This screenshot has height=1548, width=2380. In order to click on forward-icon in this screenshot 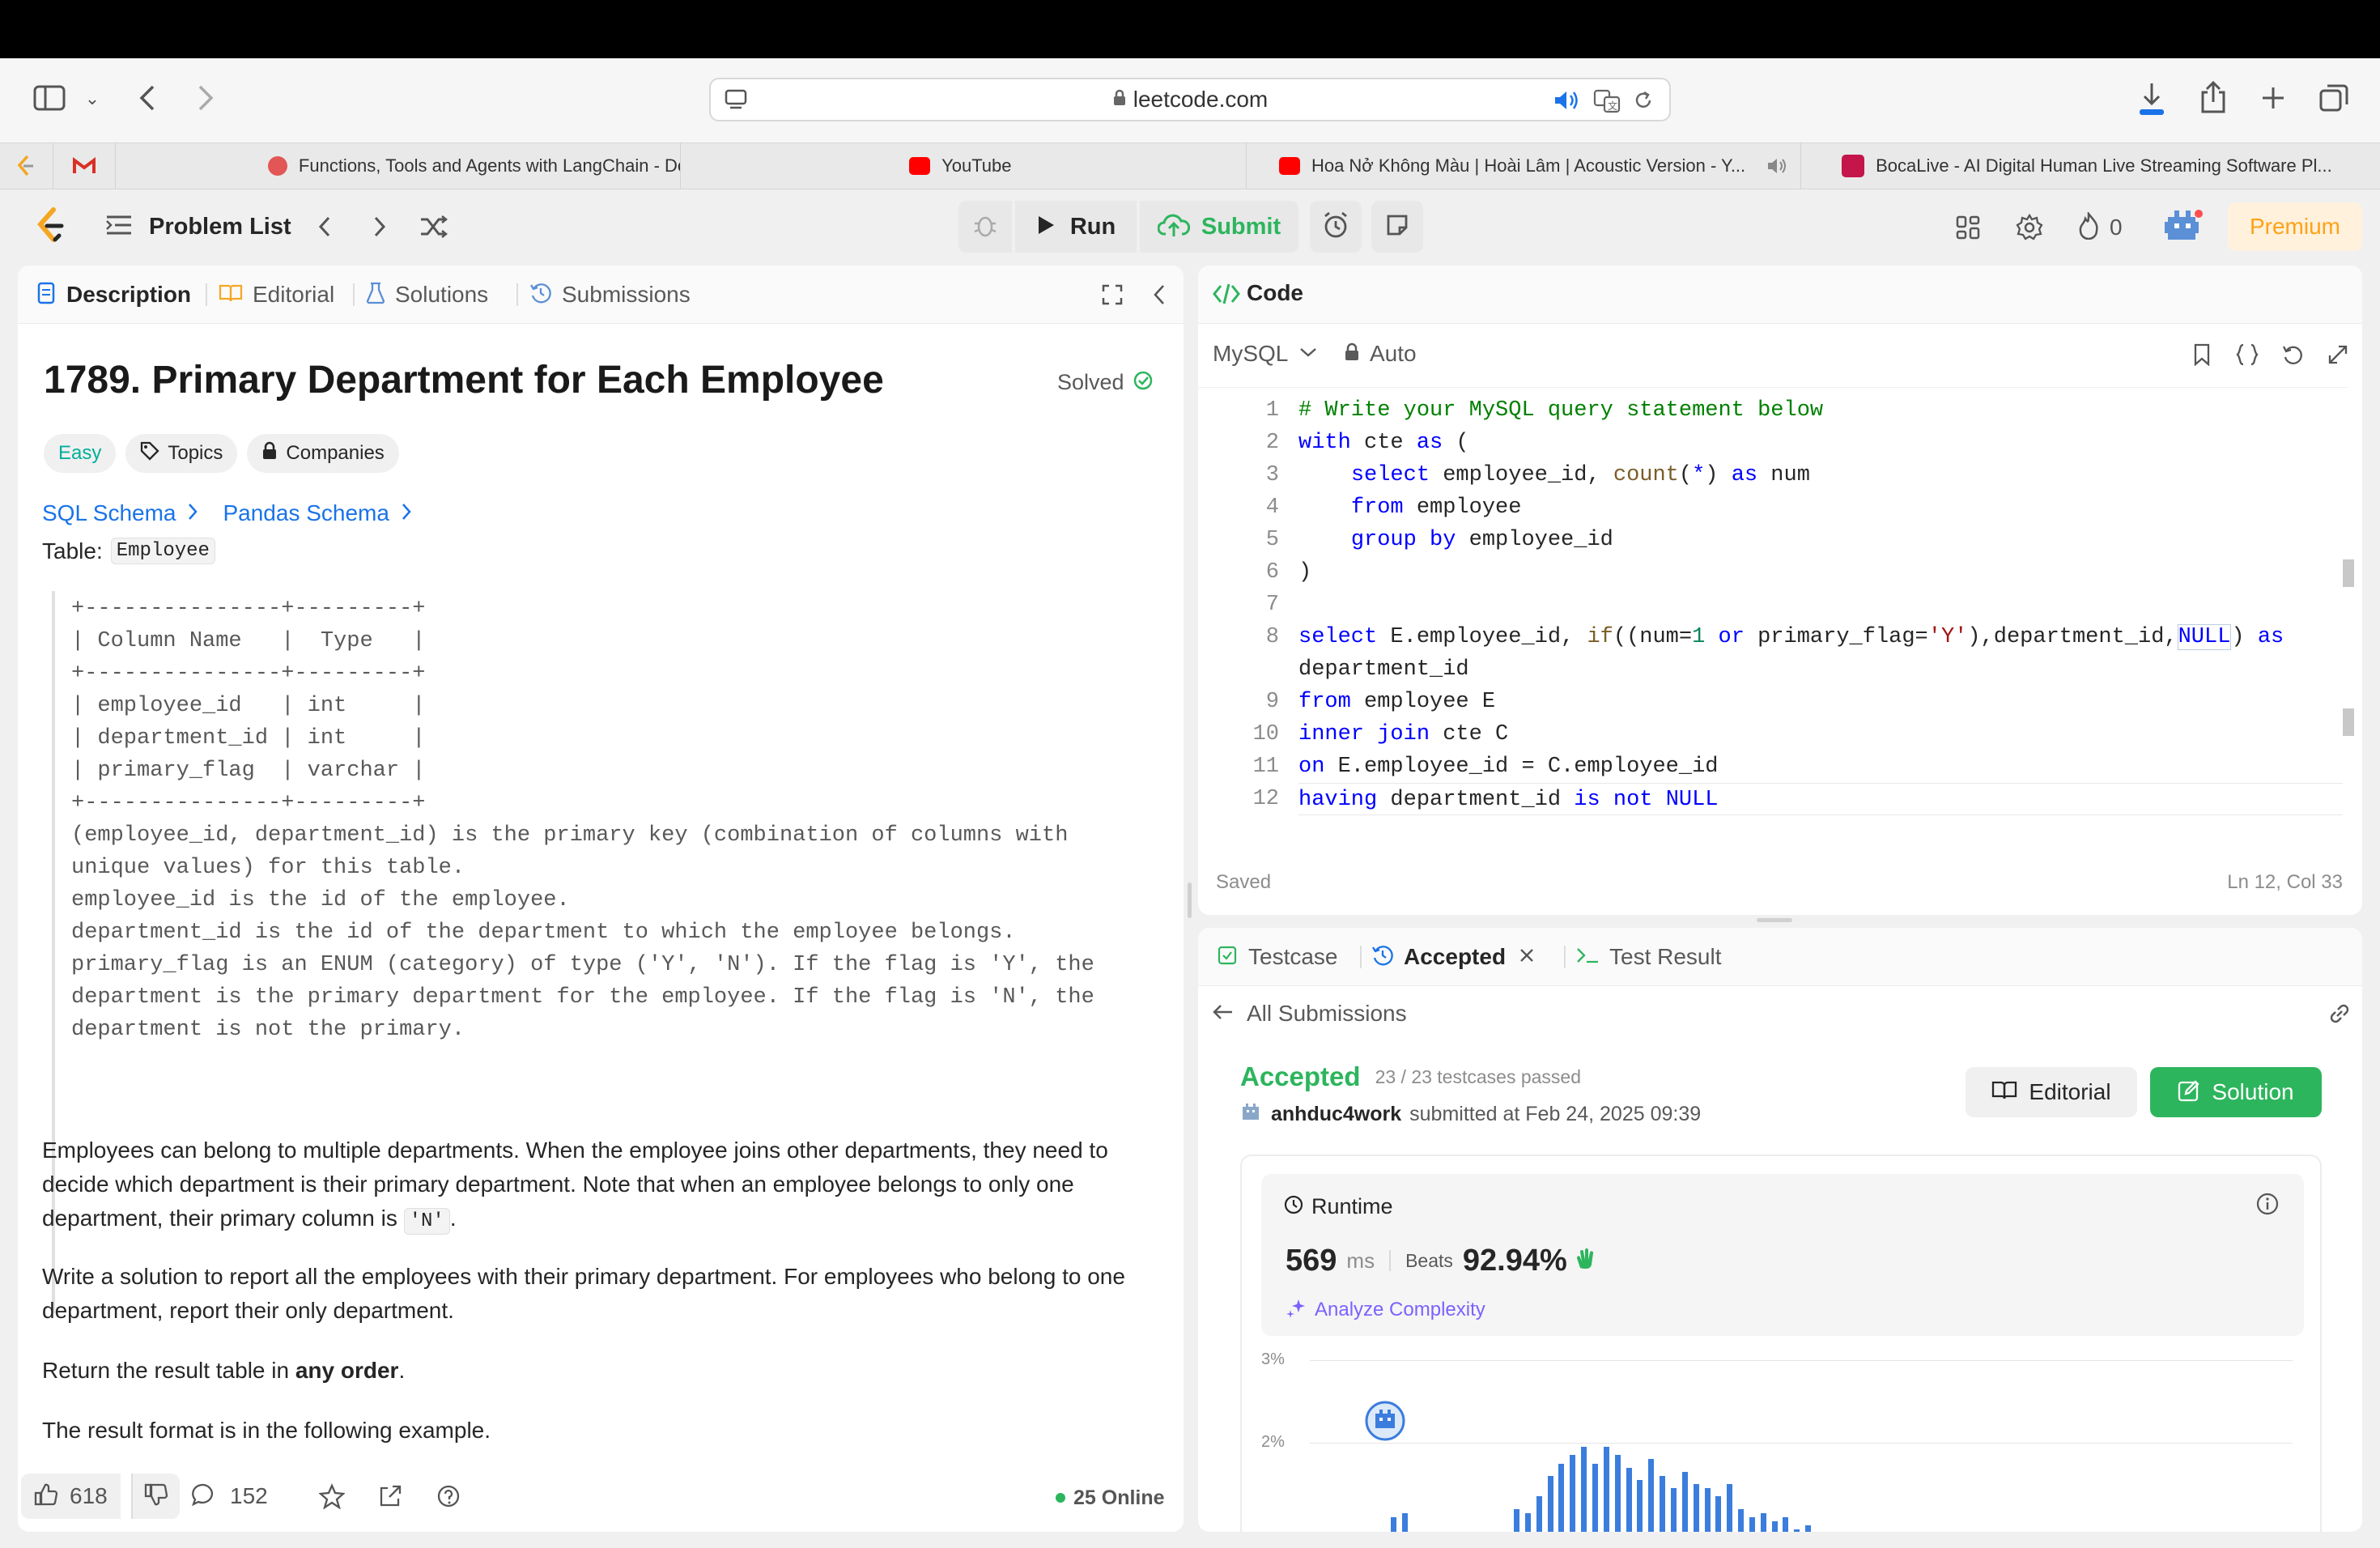, I will do `click(206, 98)`.